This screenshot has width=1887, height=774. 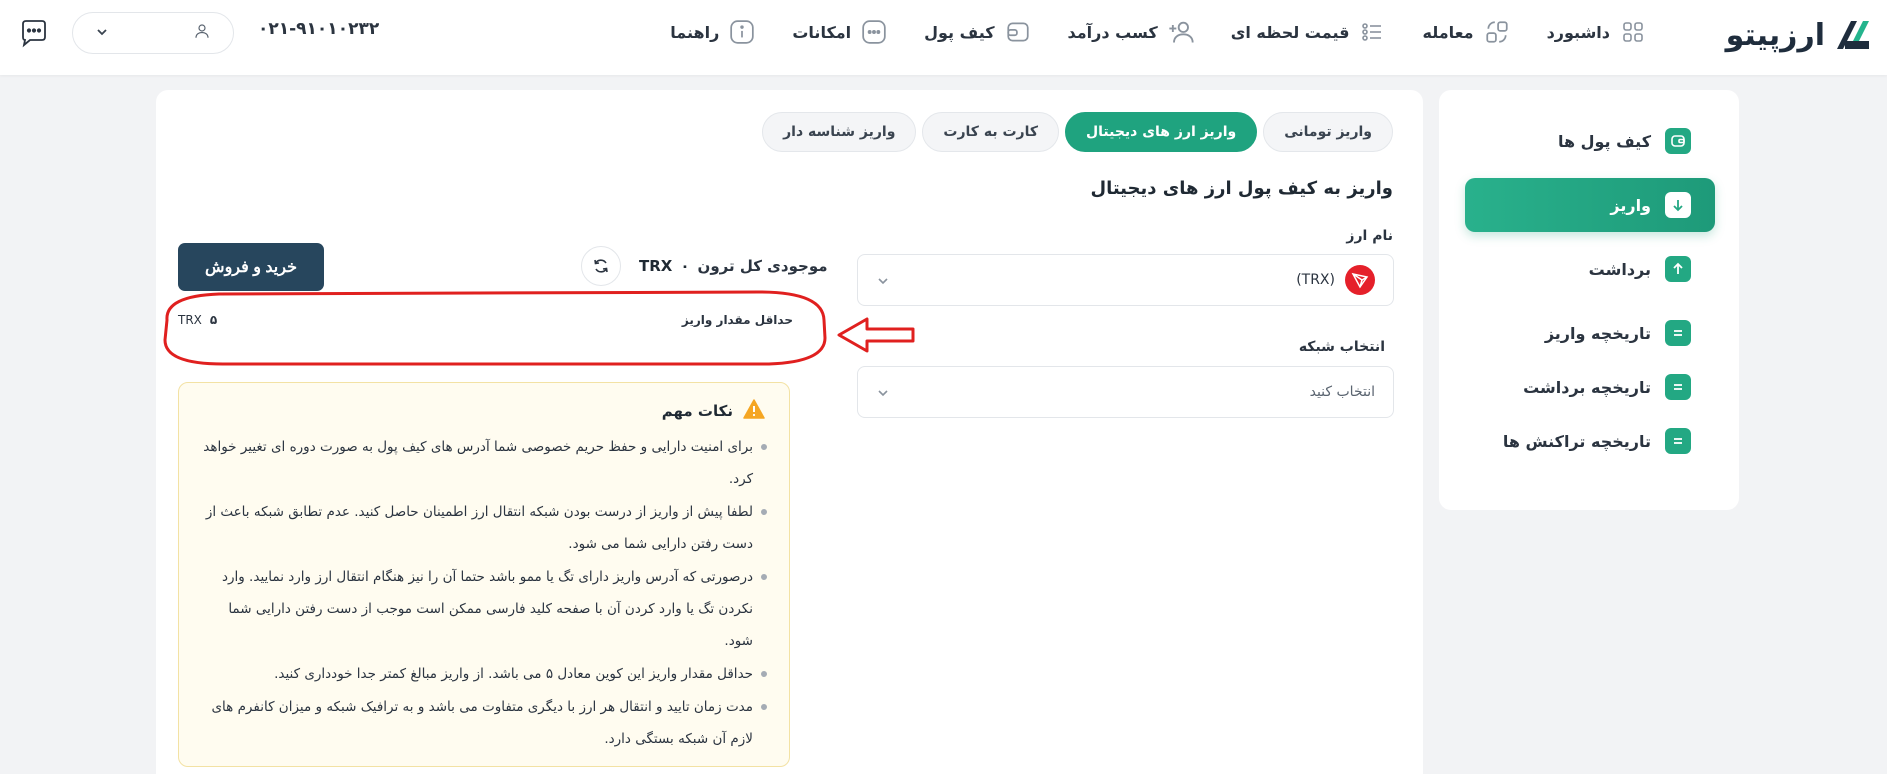 What do you see at coordinates (1775, 35) in the screenshot?
I see `logo-text: ارزپیتو` at bounding box center [1775, 35].